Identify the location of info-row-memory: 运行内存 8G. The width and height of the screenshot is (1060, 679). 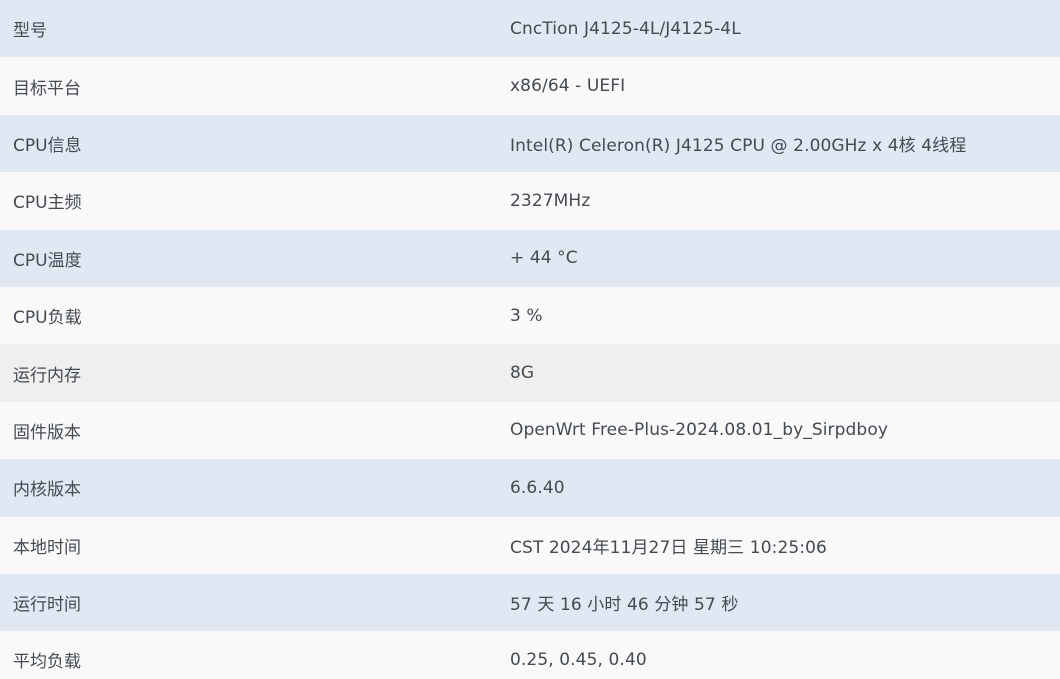
(530, 373).